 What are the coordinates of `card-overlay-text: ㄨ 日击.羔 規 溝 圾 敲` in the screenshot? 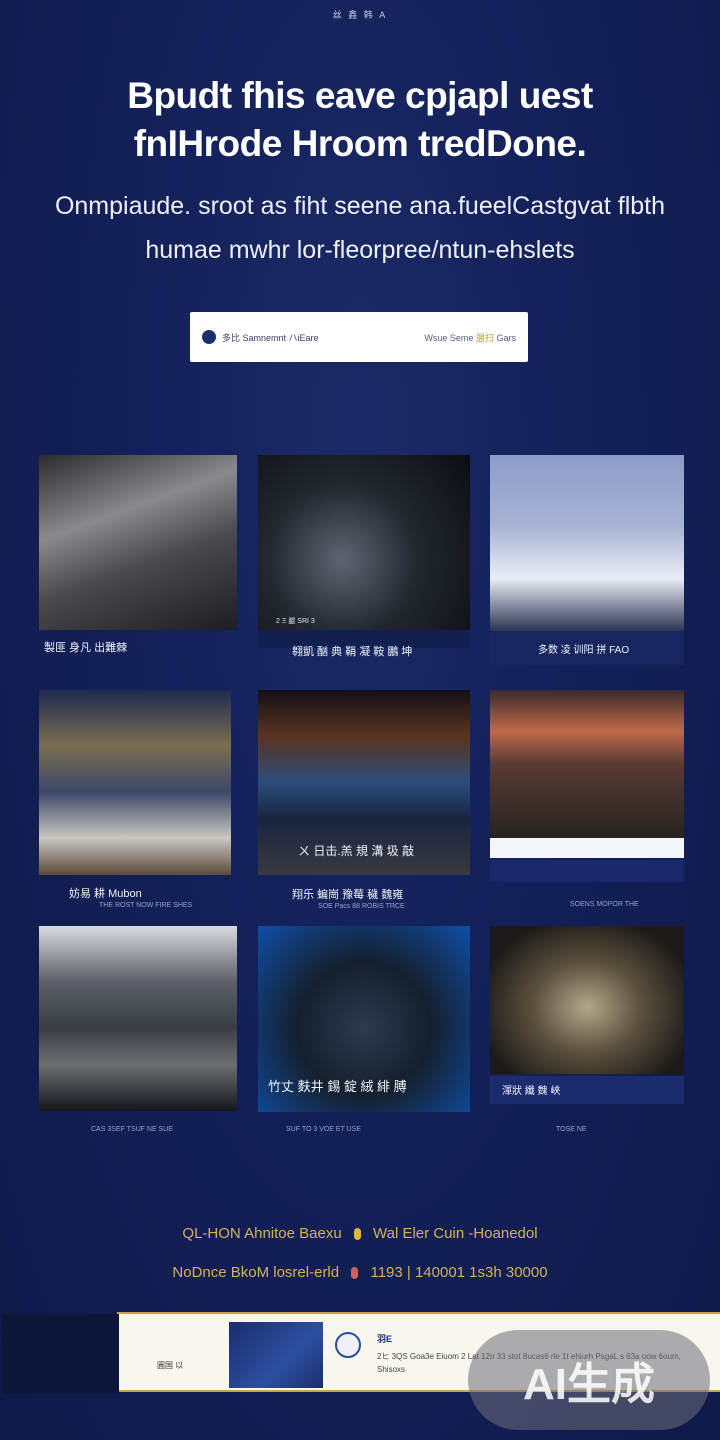 It's located at (356, 851).